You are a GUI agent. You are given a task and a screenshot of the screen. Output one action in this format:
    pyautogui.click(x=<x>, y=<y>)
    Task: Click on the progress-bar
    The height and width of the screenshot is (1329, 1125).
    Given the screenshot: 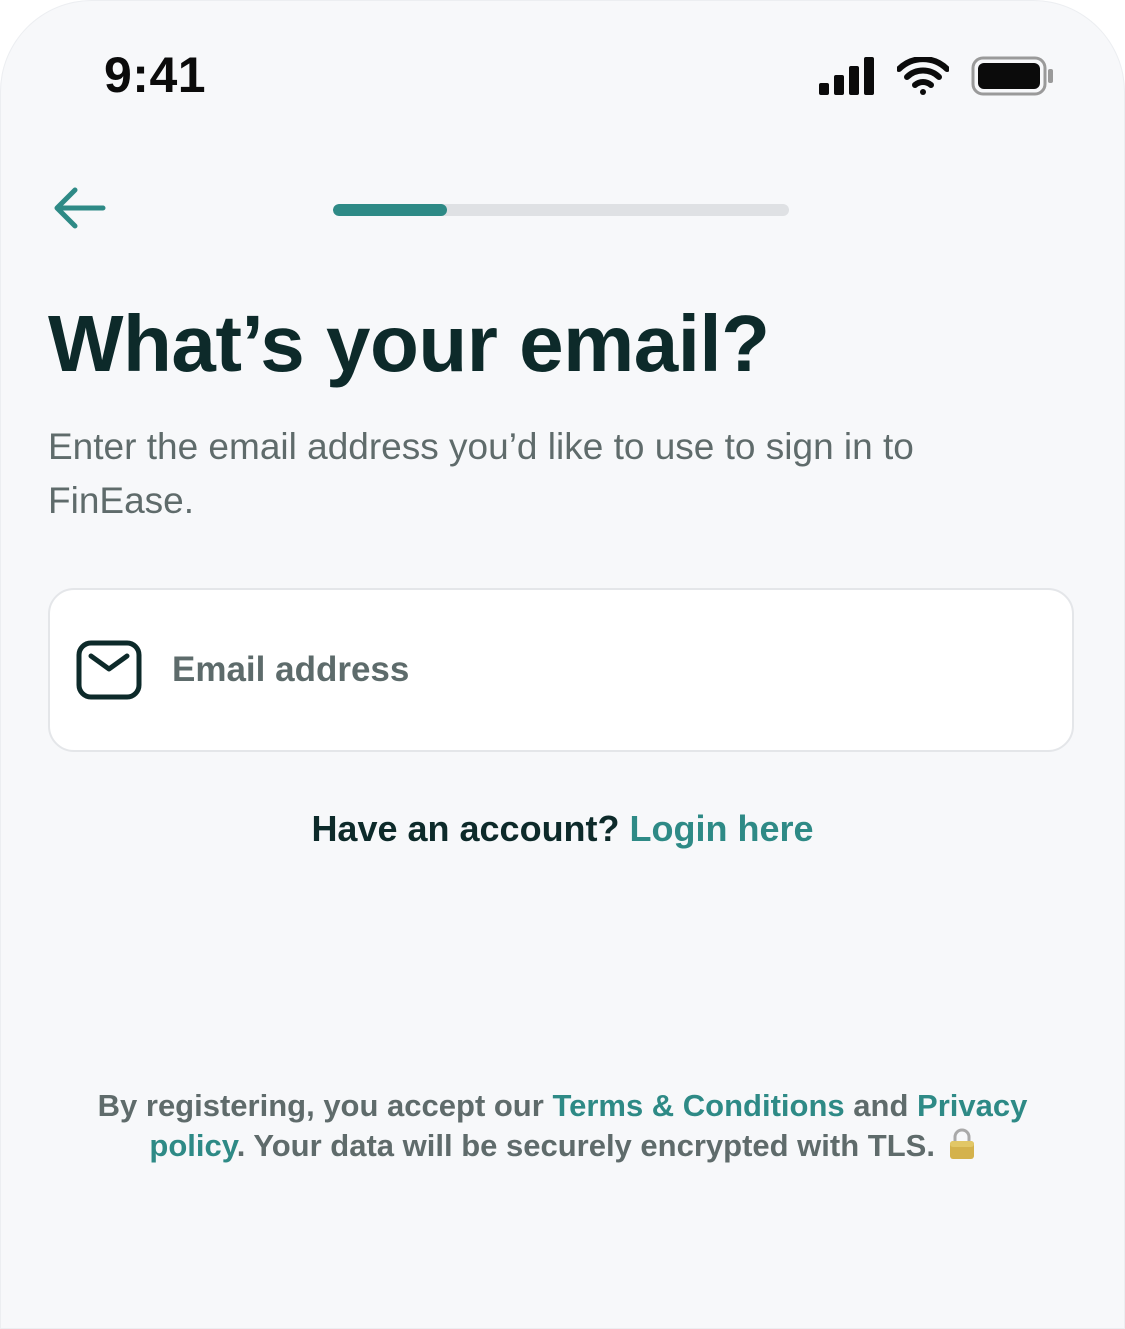 What is the action you would take?
    pyautogui.click(x=561, y=210)
    